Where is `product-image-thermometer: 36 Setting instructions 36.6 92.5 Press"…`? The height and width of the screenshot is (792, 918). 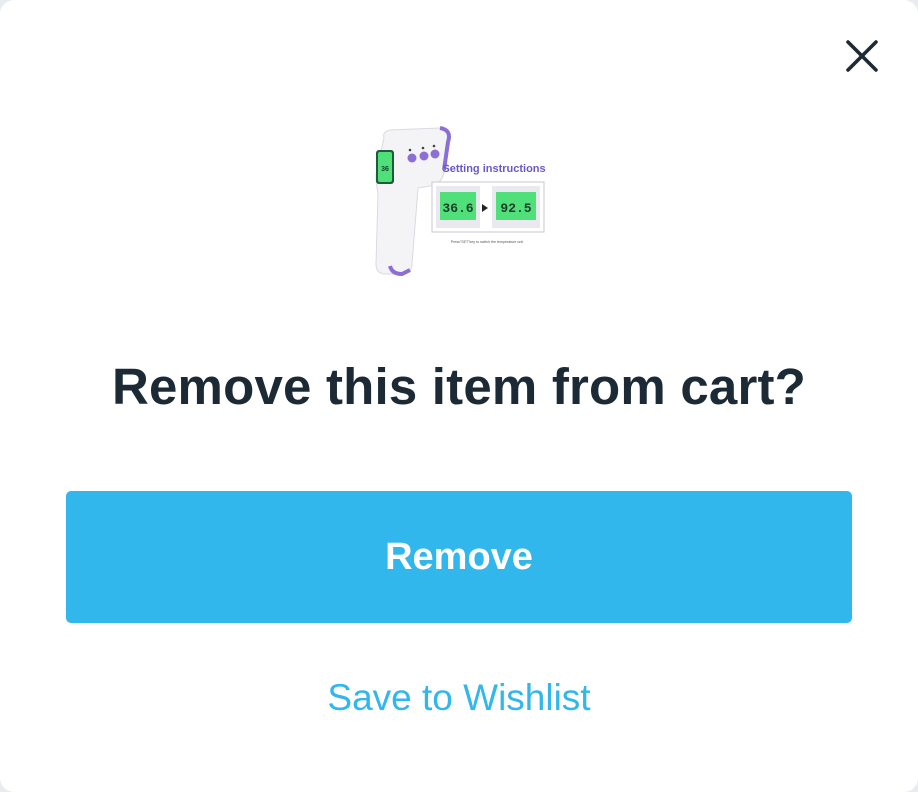
product-image-thermometer: 36 Setting instructions 36.6 92.5 Press"… is located at coordinates (460, 201).